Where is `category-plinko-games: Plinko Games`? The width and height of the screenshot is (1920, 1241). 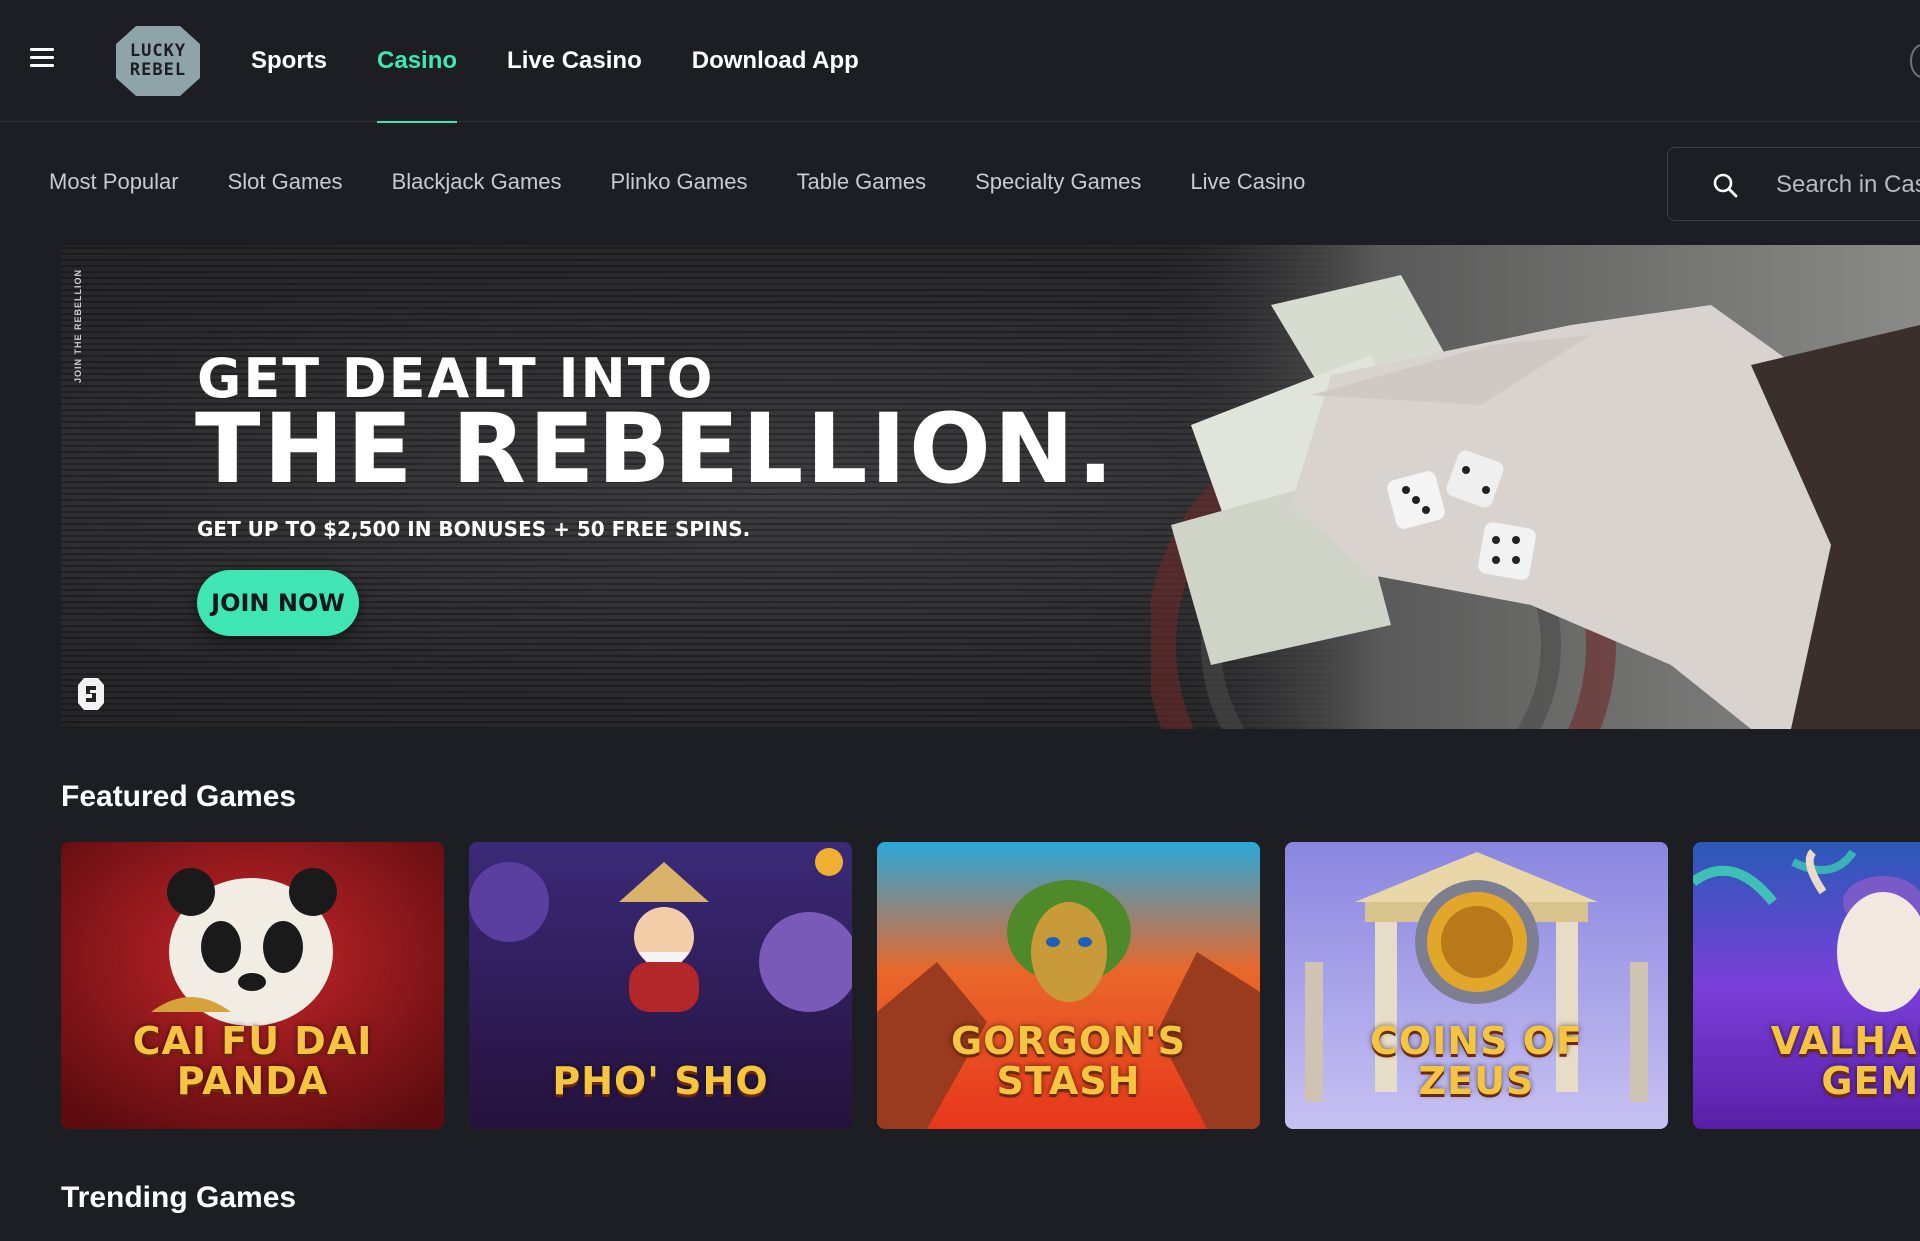
category-plinko-games: Plinko Games is located at coordinates (679, 182).